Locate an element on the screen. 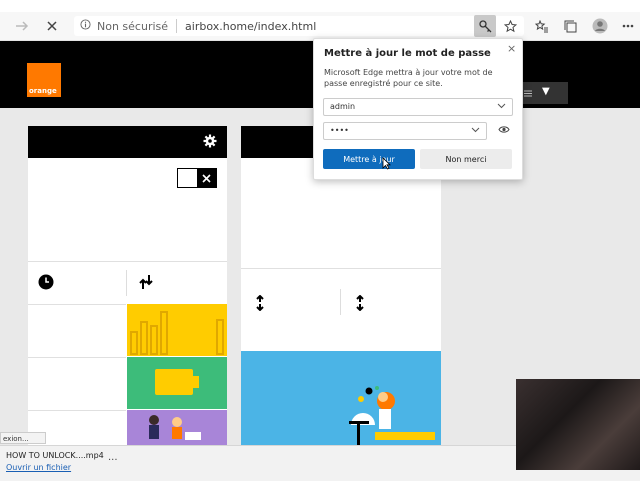 The image size is (640, 481). key-icon is located at coordinates (485, 26).